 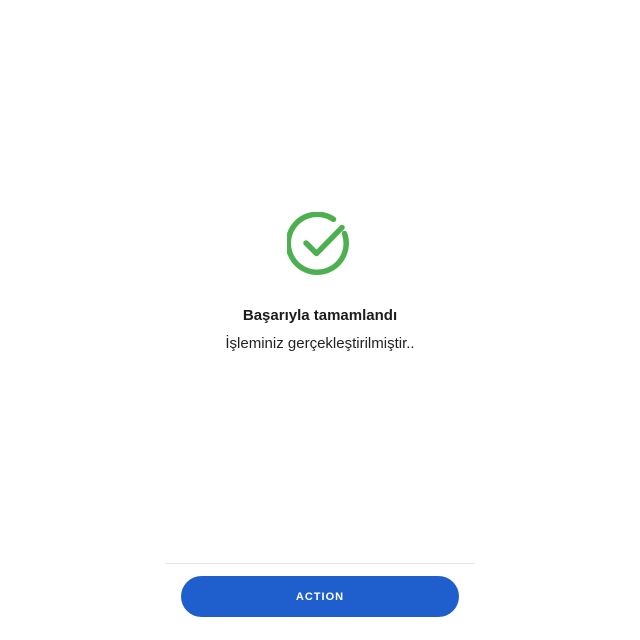 I want to click on check-circle-icon, so click(x=318, y=243).